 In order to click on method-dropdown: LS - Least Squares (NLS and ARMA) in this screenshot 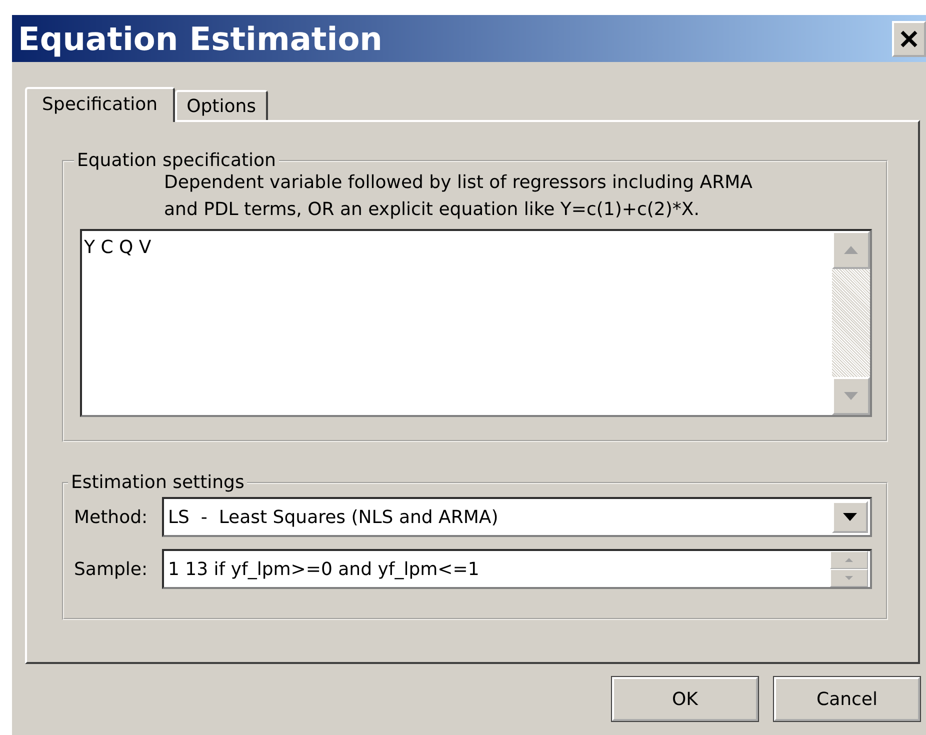, I will do `click(517, 517)`.